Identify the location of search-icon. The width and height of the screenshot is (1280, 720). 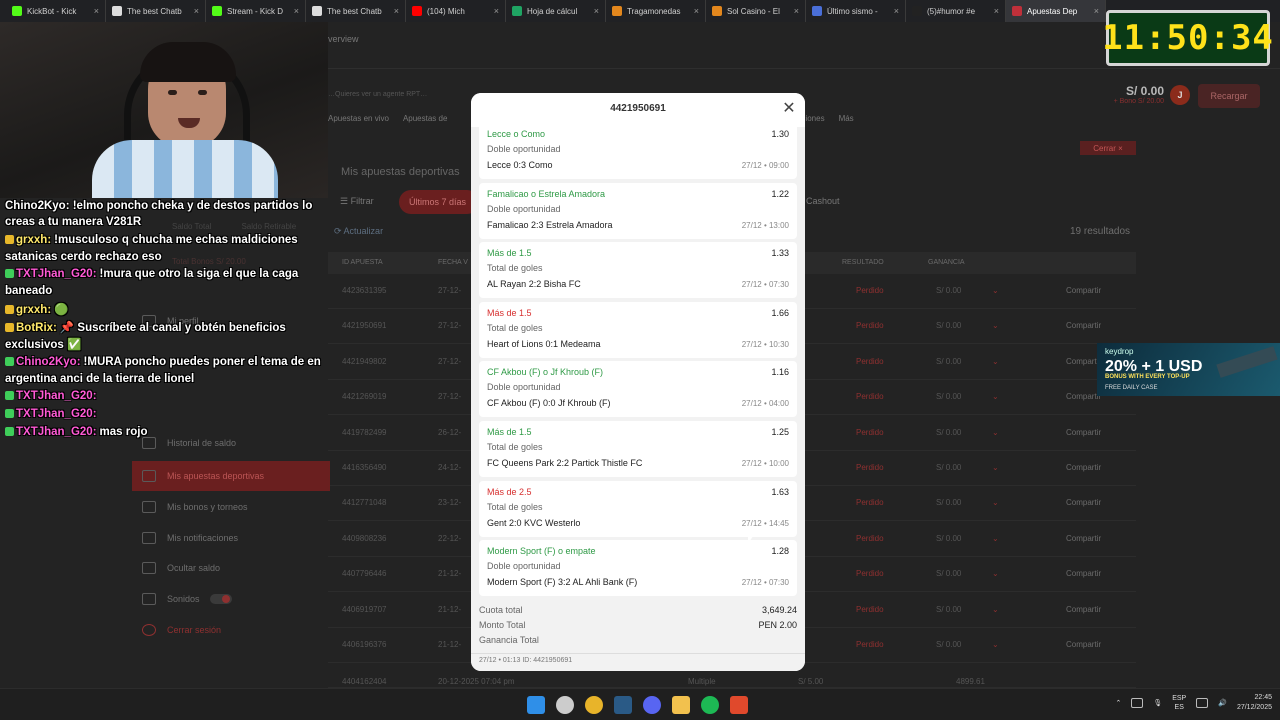
(565, 705).